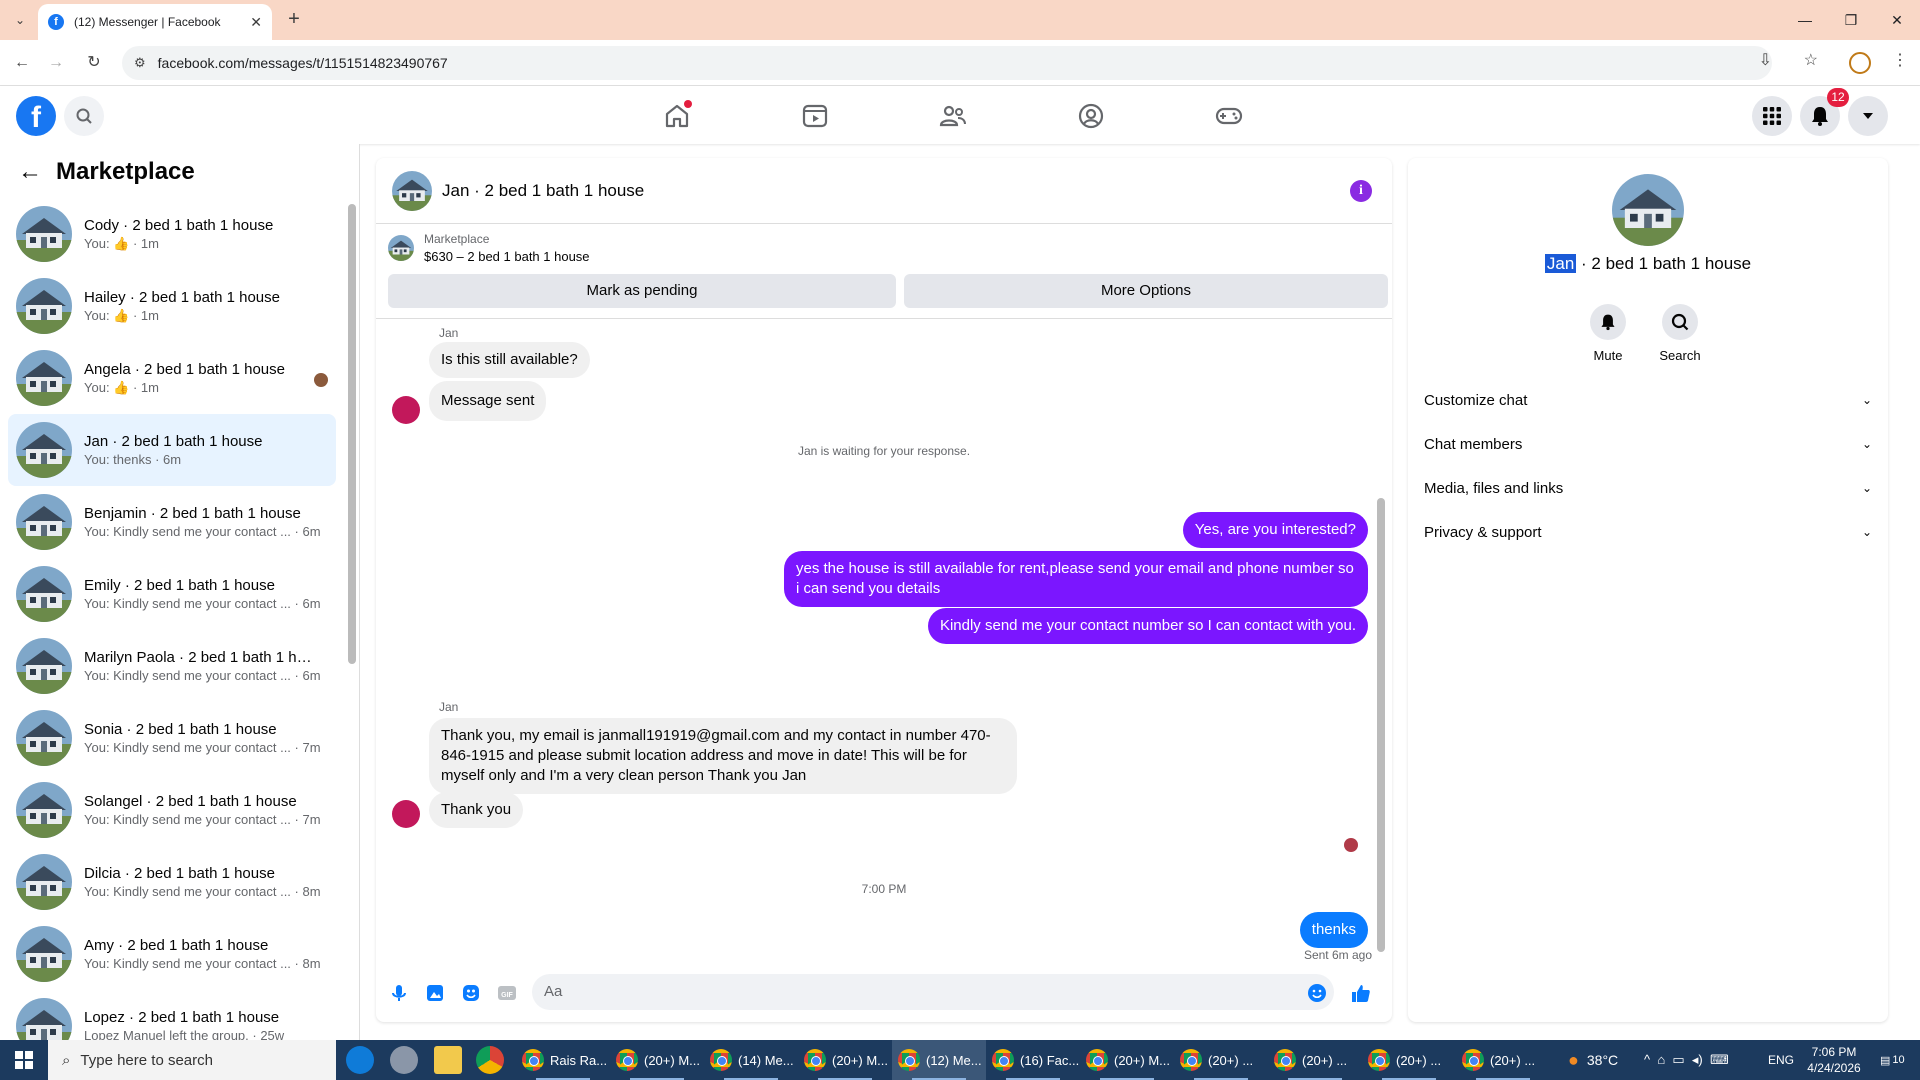 Image resolution: width=1920 pixels, height=1080 pixels. What do you see at coordinates (1608, 333) in the screenshot?
I see `mute-button: Mute` at bounding box center [1608, 333].